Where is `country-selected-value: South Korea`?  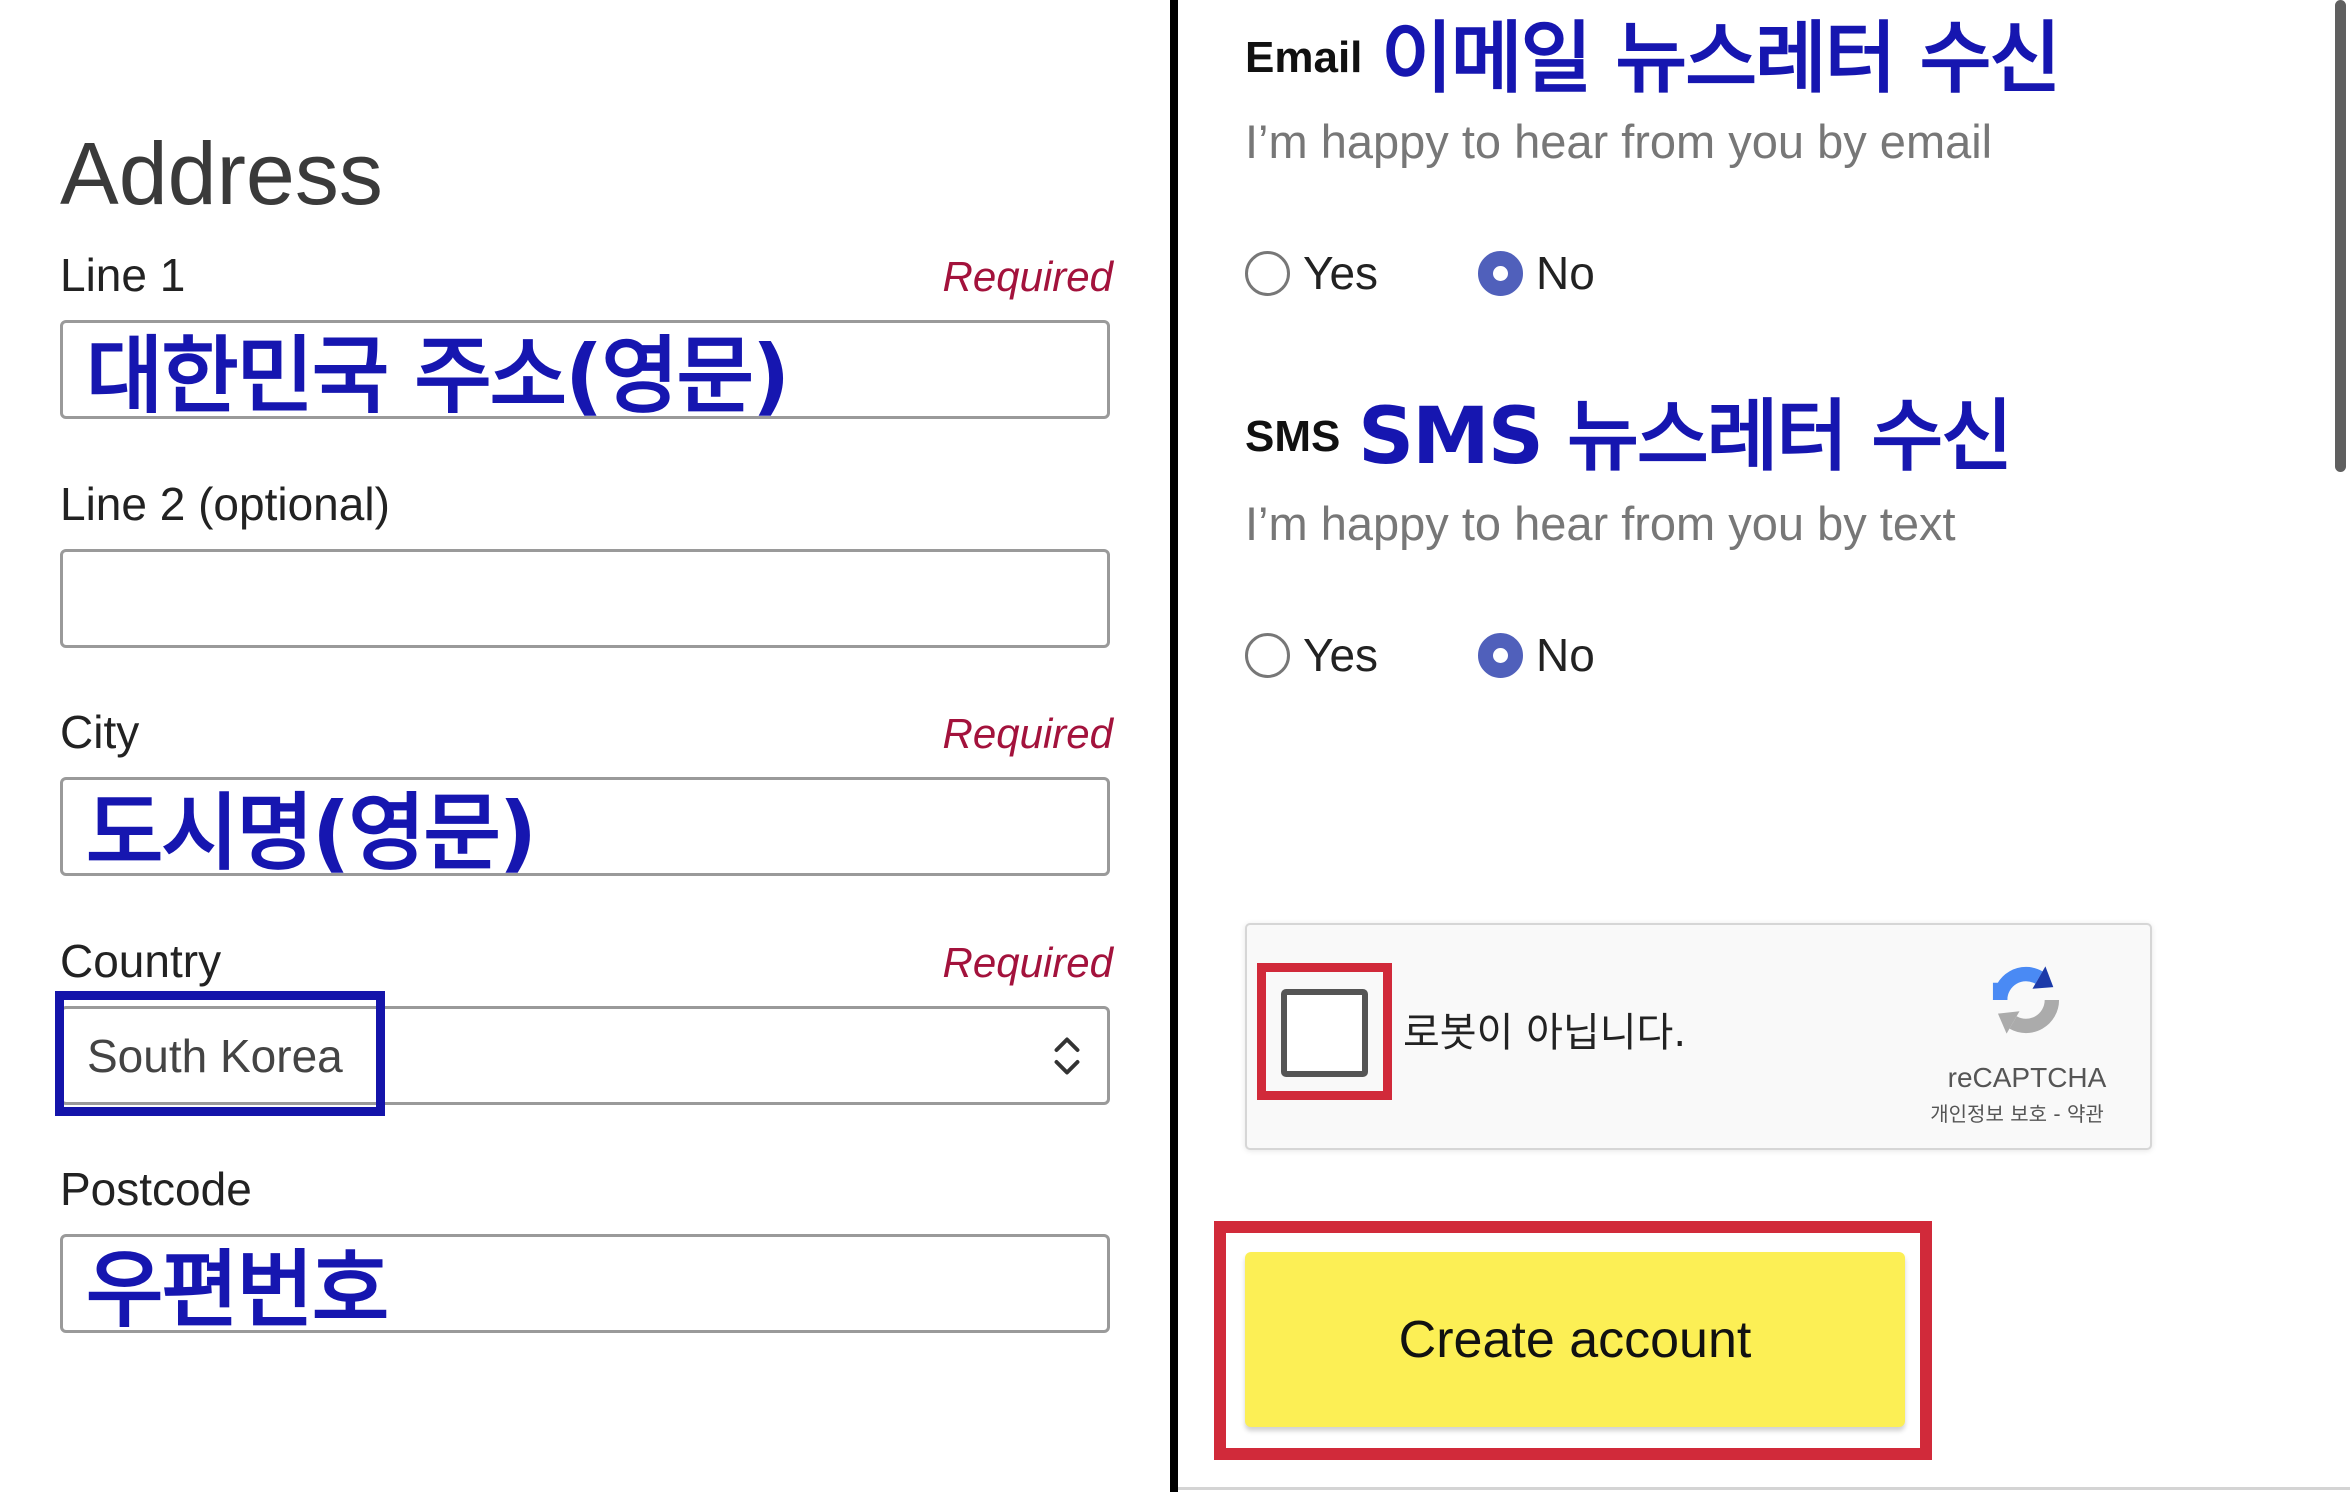 country-selected-value: South Korea is located at coordinates (215, 1055).